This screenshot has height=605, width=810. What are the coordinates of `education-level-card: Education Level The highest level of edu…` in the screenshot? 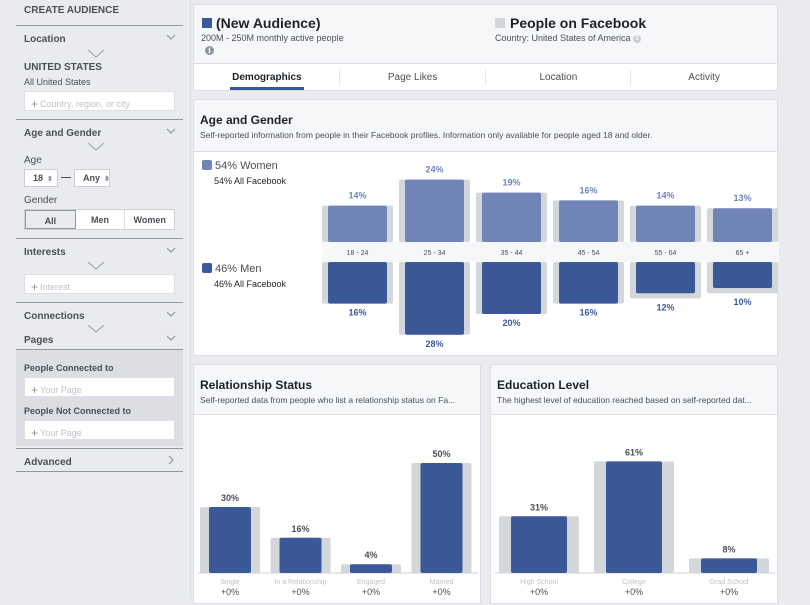 It's located at (634, 484).